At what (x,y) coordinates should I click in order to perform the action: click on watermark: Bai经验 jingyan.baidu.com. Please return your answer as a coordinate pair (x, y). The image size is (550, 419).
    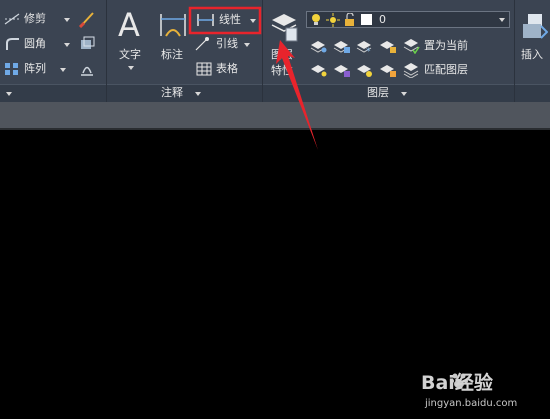
    Looking at the image, I should click on (484, 391).